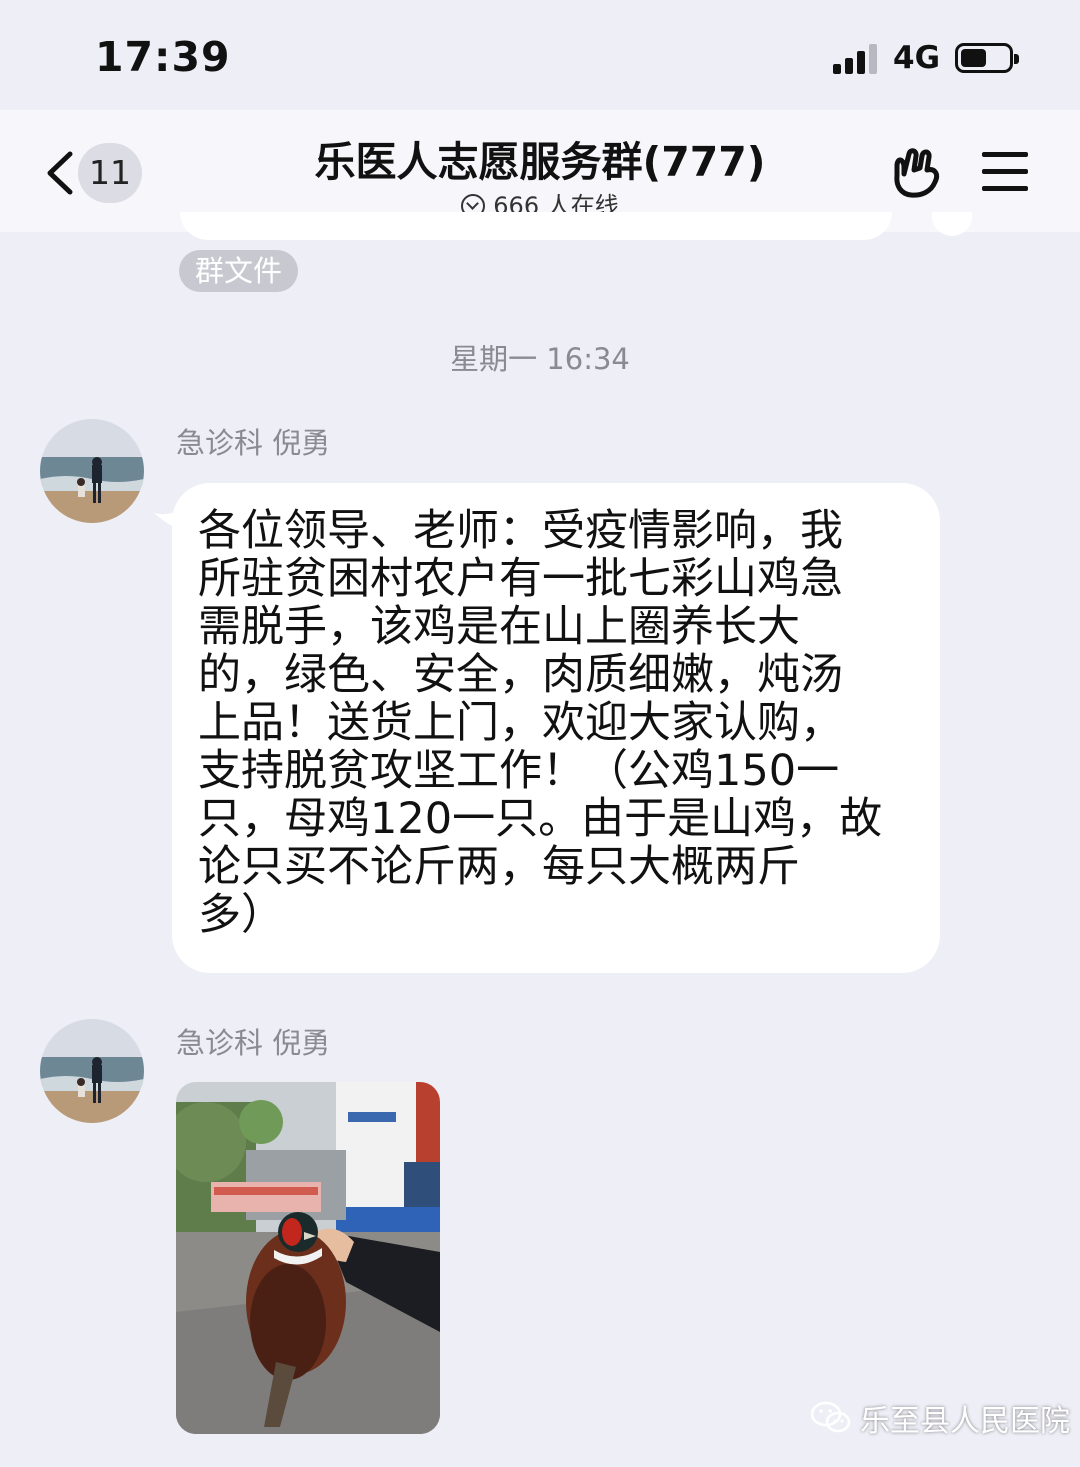 The height and width of the screenshot is (1467, 1080). I want to click on message-photo, so click(308, 1258).